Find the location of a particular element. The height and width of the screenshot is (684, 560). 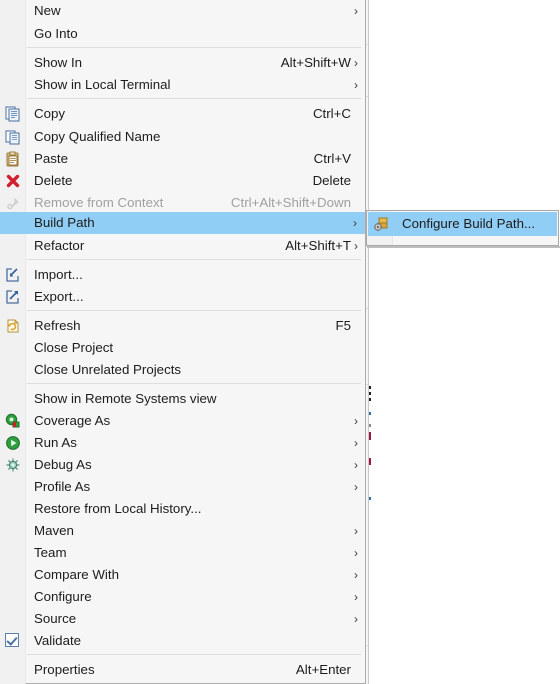

menu-item-label: Refresh is located at coordinates (57, 325).